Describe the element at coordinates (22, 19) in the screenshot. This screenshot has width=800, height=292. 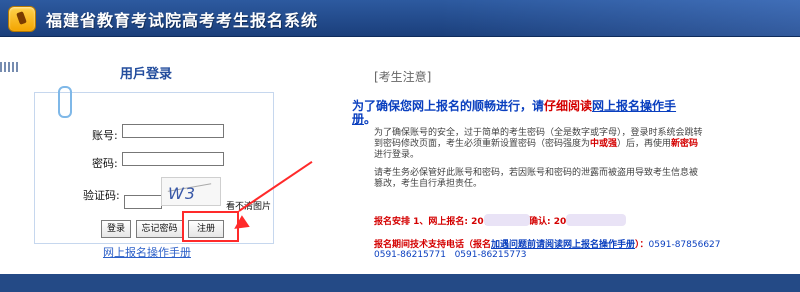
I see `logo-icon` at that location.